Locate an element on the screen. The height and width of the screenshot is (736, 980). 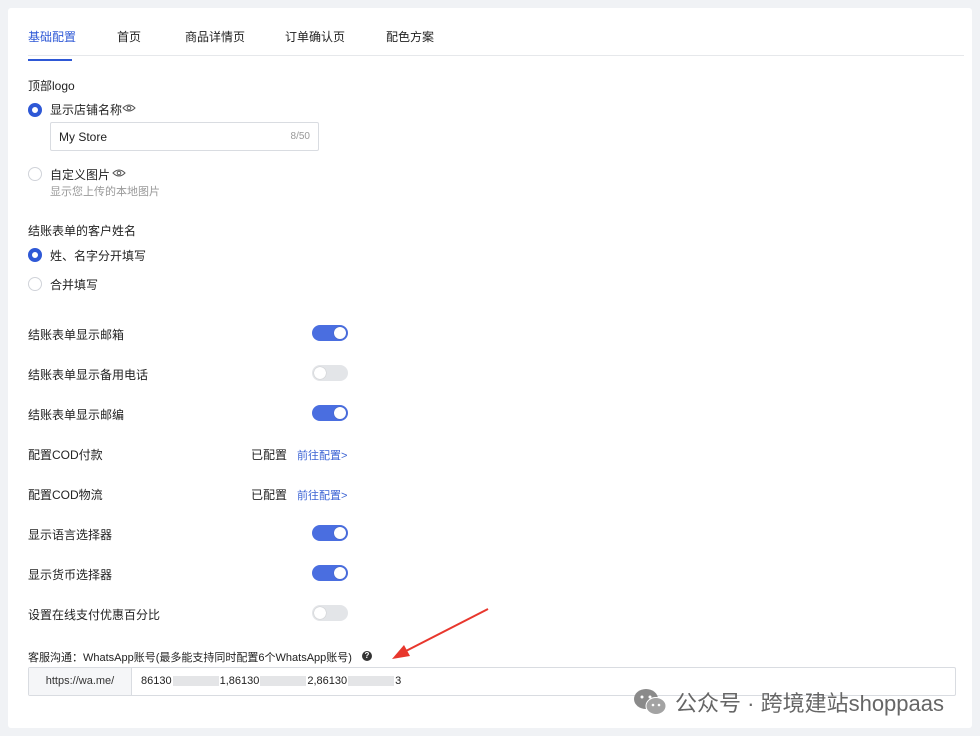
radio-custom-image is located at coordinates (35, 174).